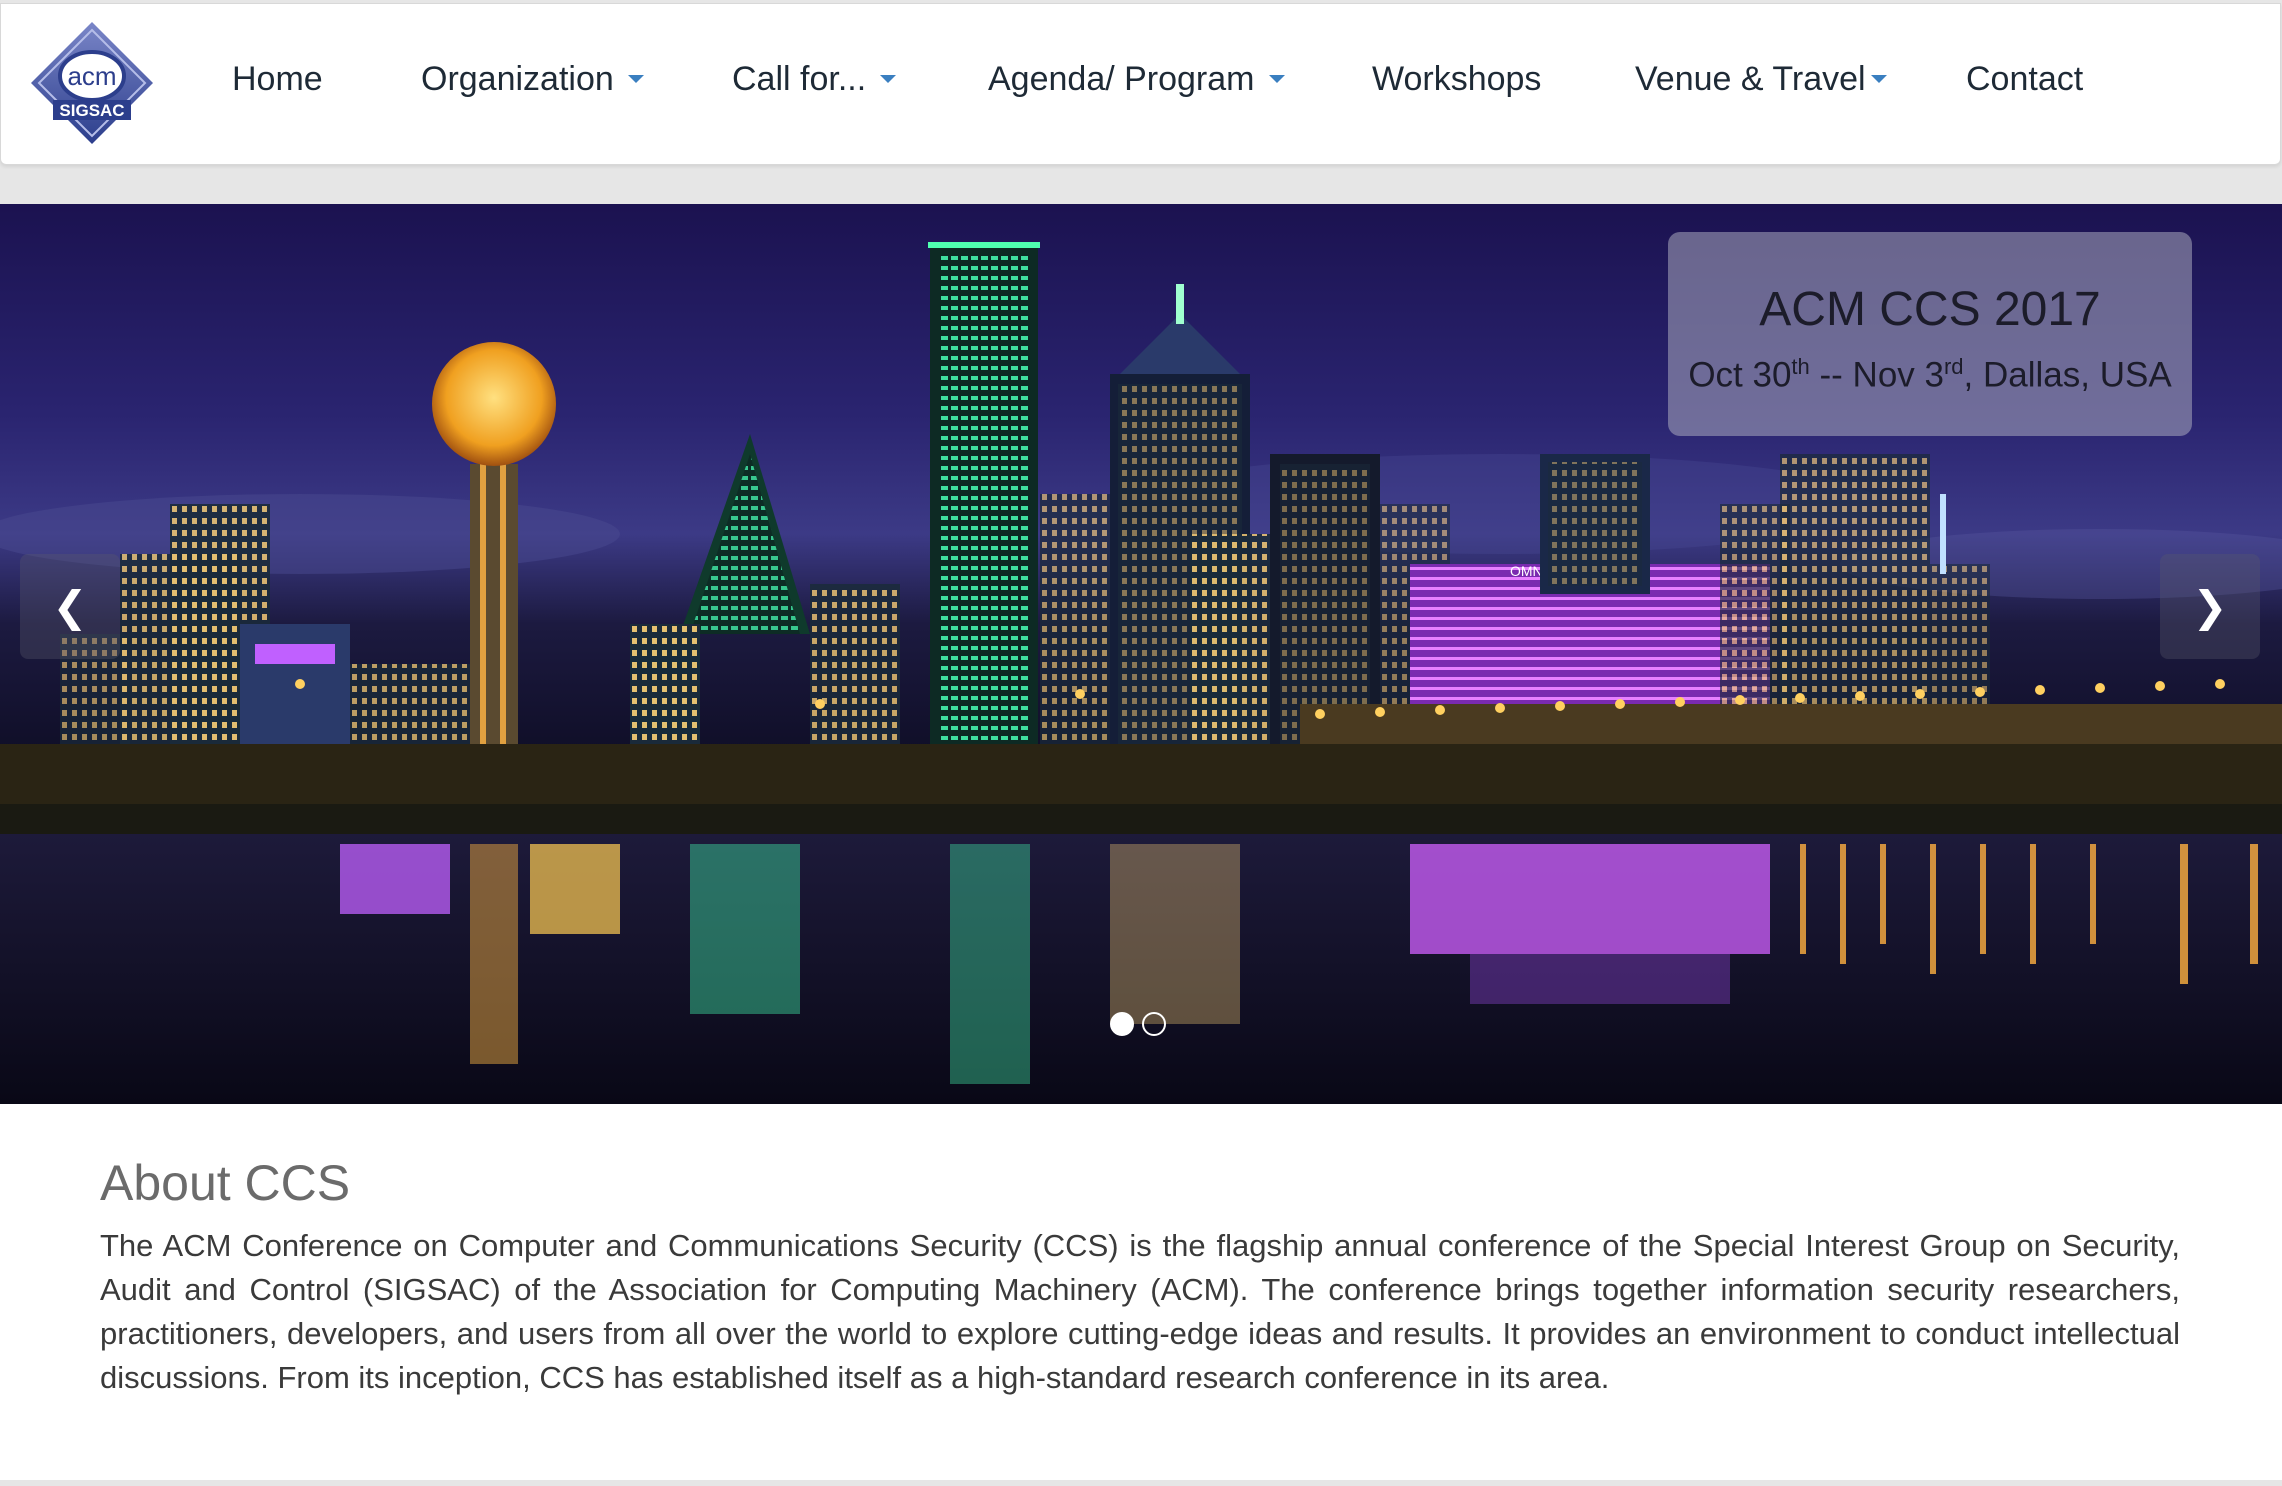  What do you see at coordinates (1121, 79) in the screenshot?
I see `nav-agenda-program-label: Agenda/ Program` at bounding box center [1121, 79].